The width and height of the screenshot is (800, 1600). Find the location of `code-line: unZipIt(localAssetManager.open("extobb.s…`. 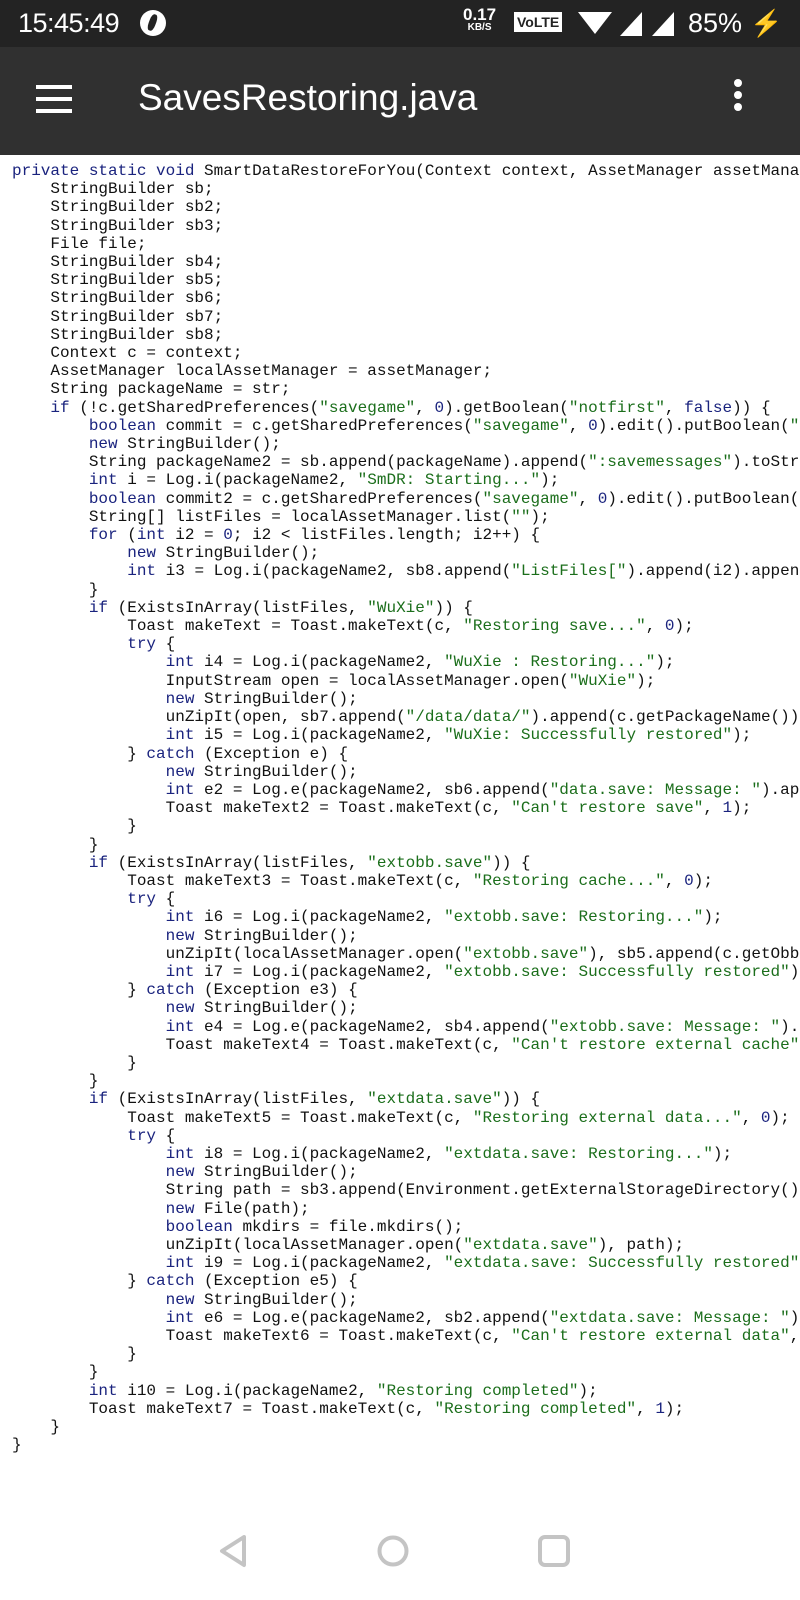

code-line: unZipIt(localAssetManager.open("extobb.s… is located at coordinates (406, 954).